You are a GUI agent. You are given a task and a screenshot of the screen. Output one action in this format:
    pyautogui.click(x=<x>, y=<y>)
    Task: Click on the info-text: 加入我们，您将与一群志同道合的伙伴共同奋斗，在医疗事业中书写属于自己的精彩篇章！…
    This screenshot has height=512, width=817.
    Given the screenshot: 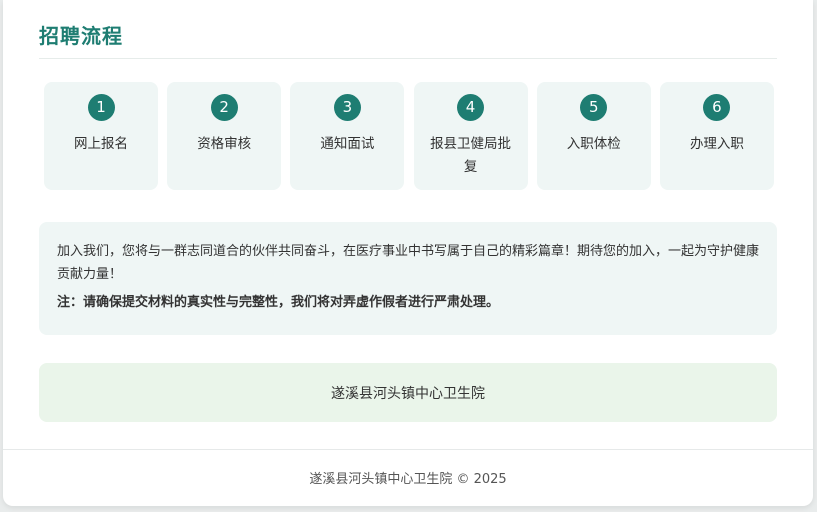 What is the action you would take?
    pyautogui.click(x=408, y=263)
    